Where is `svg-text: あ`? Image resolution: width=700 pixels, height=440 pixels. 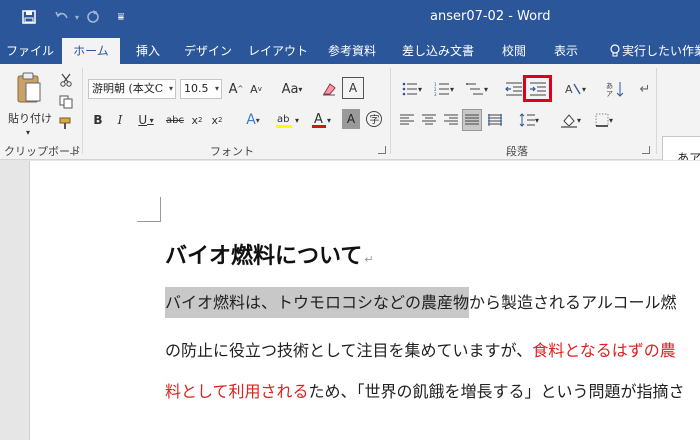 svg-text: あ is located at coordinates (609, 86).